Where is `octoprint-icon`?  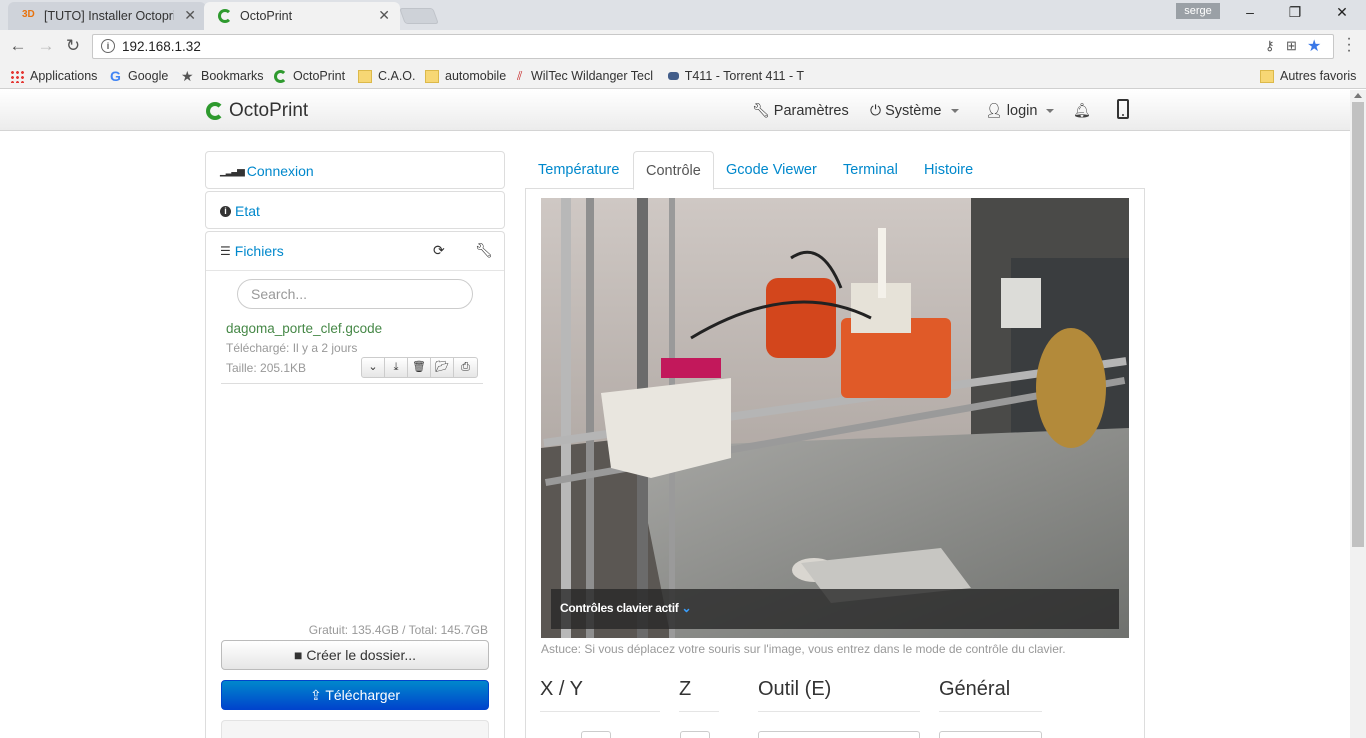
octoprint-icon is located at coordinates (280, 76).